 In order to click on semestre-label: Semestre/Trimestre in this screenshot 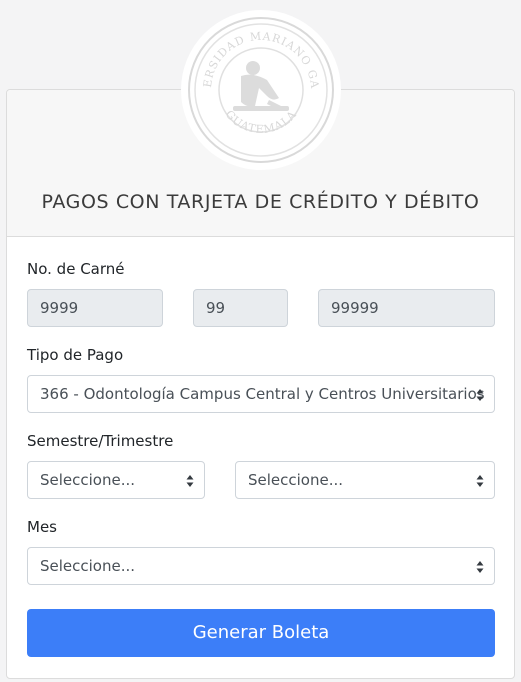, I will do `click(100, 441)`.